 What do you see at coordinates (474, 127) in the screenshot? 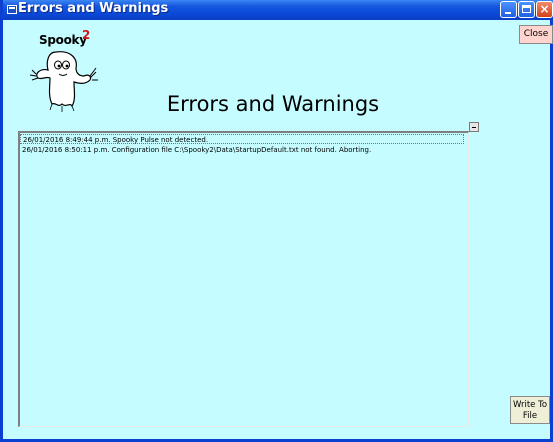
I see `collapse-button` at bounding box center [474, 127].